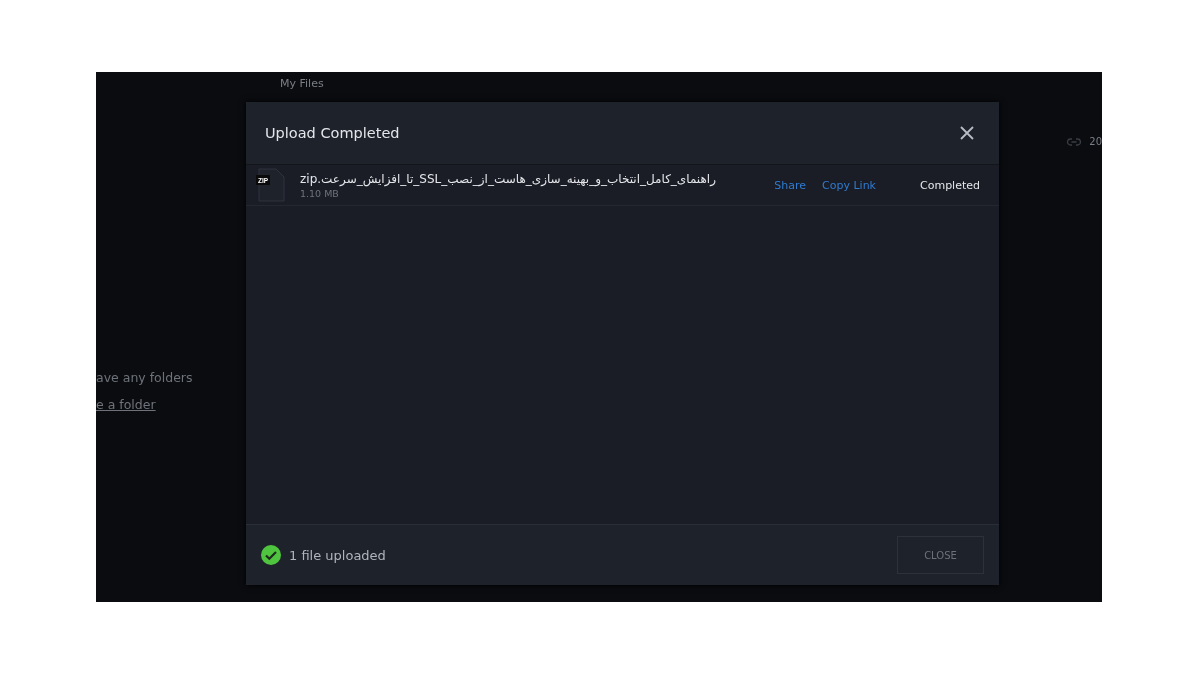 The width and height of the screenshot is (1200, 675). I want to click on close-button: CLOSE, so click(940, 555).